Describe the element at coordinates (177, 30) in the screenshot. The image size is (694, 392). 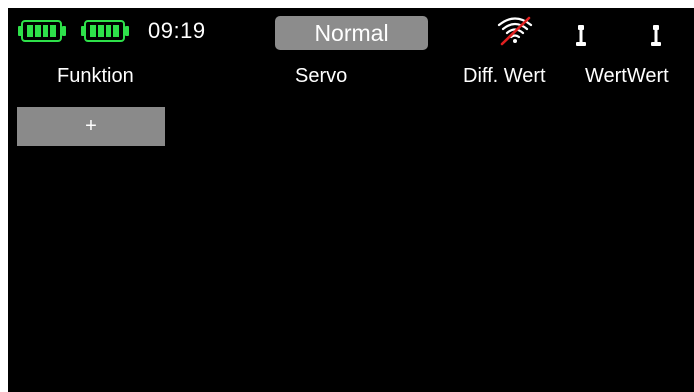
I see `clock: 09:19` at that location.